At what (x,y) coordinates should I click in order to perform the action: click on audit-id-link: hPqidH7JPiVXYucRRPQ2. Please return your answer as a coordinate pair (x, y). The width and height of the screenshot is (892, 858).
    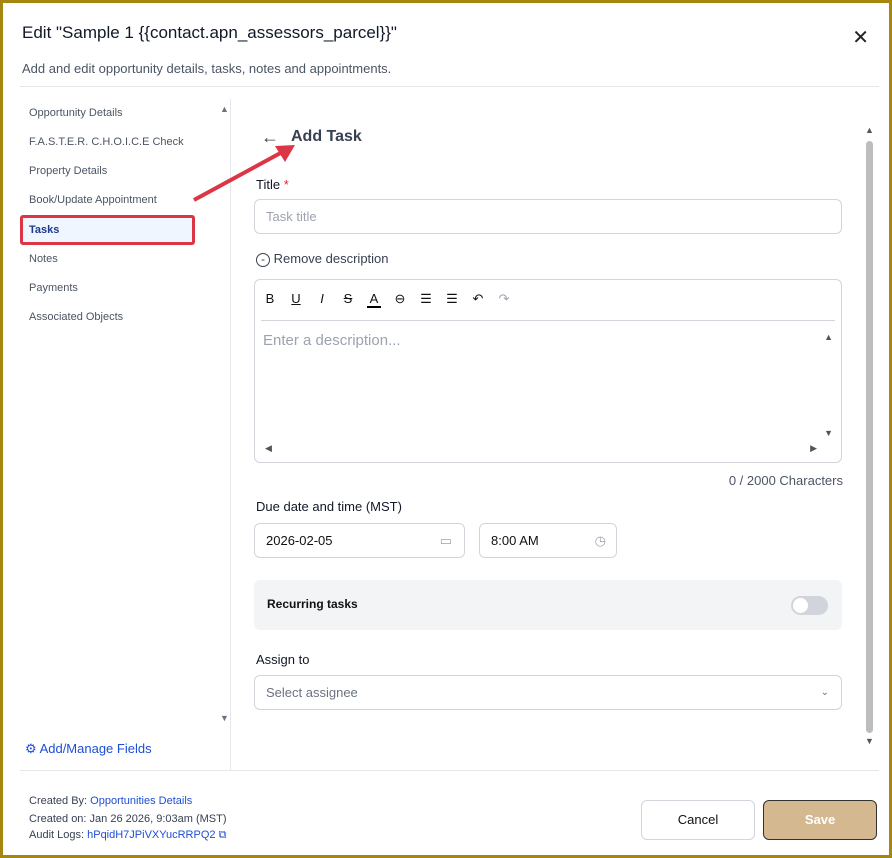
    Looking at the image, I should click on (151, 835).